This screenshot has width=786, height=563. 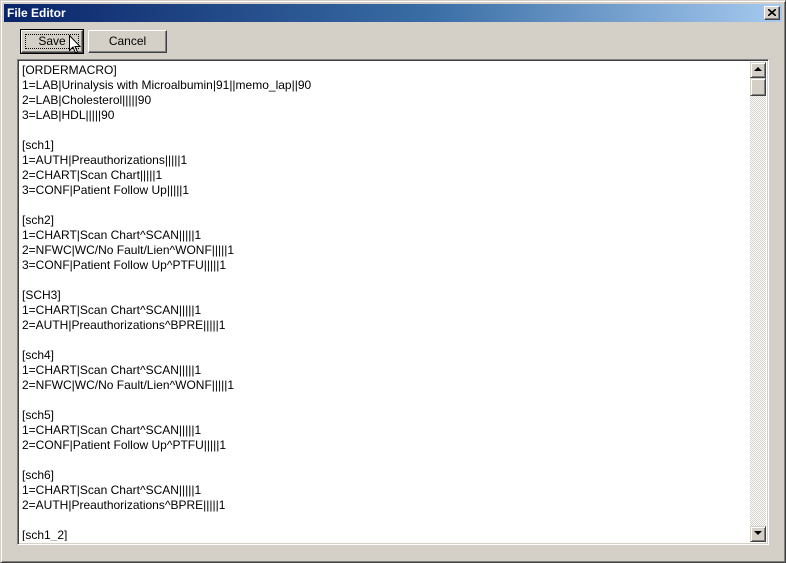 I want to click on scroll-down-button, so click(x=758, y=534).